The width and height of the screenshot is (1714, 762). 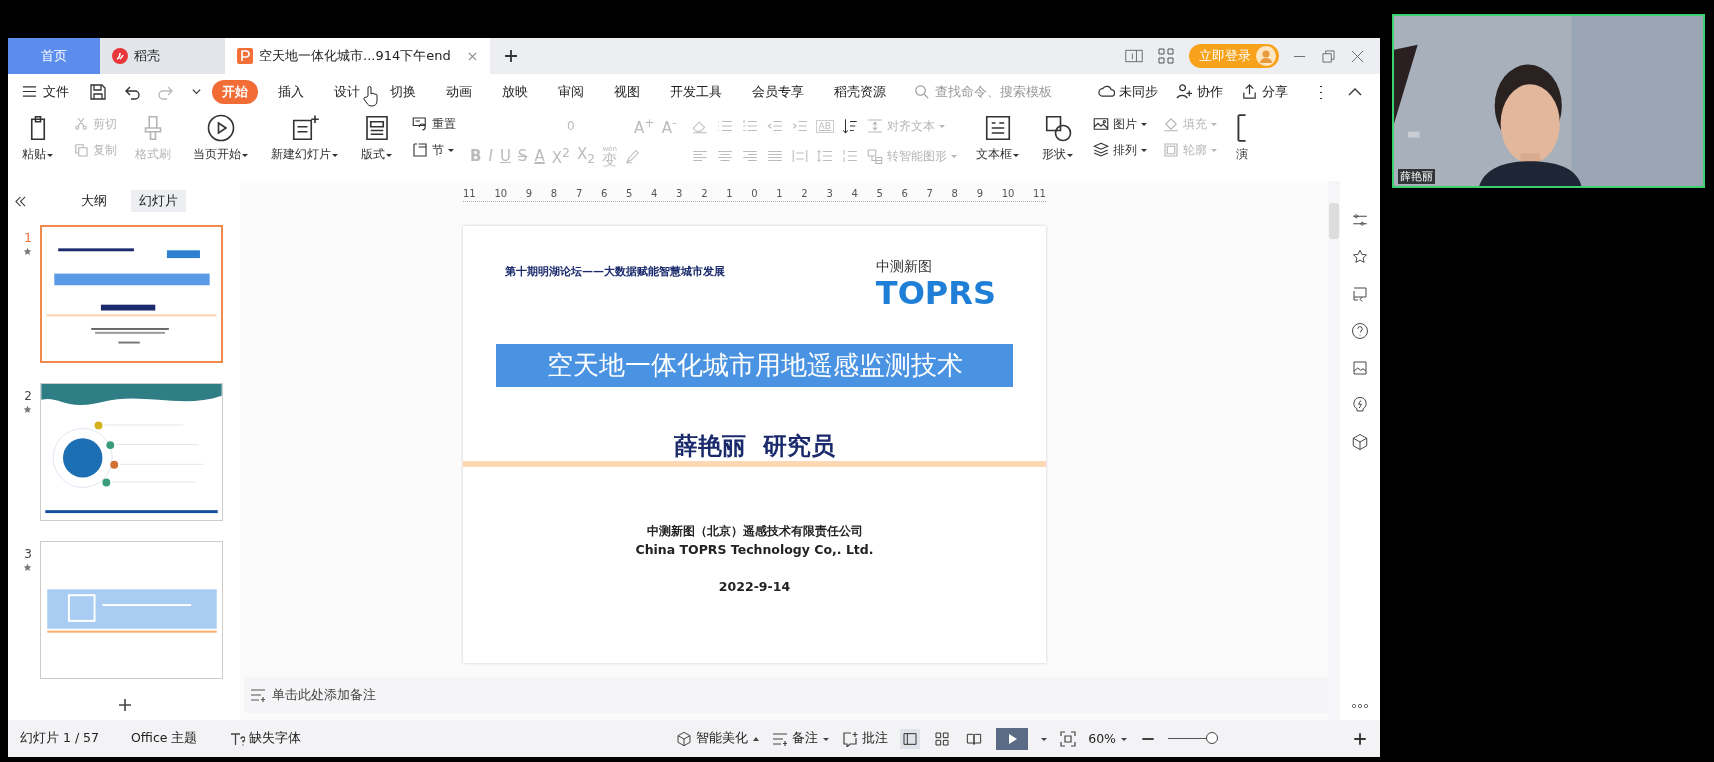 What do you see at coordinates (1360, 405) in the screenshot?
I see `lightning-icon` at bounding box center [1360, 405].